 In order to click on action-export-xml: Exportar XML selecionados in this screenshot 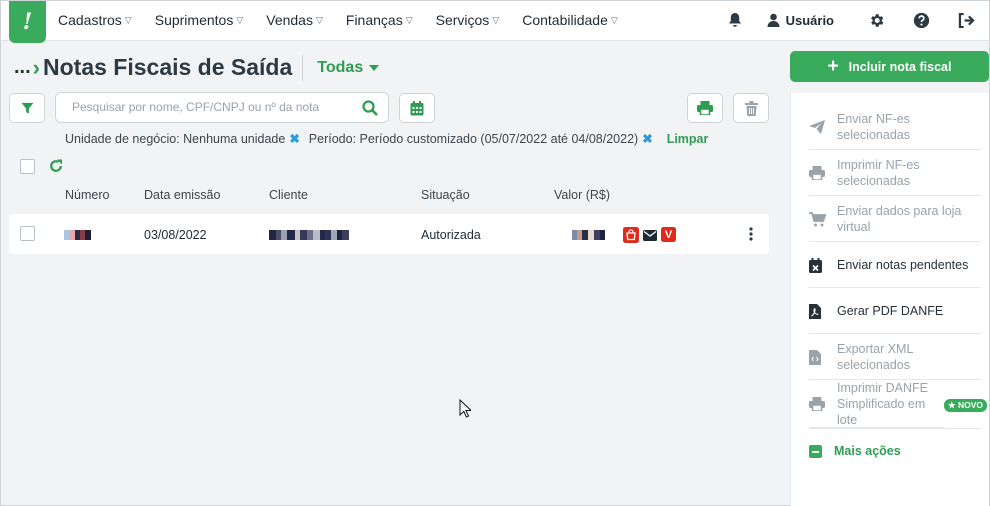, I will do `click(895, 357)`.